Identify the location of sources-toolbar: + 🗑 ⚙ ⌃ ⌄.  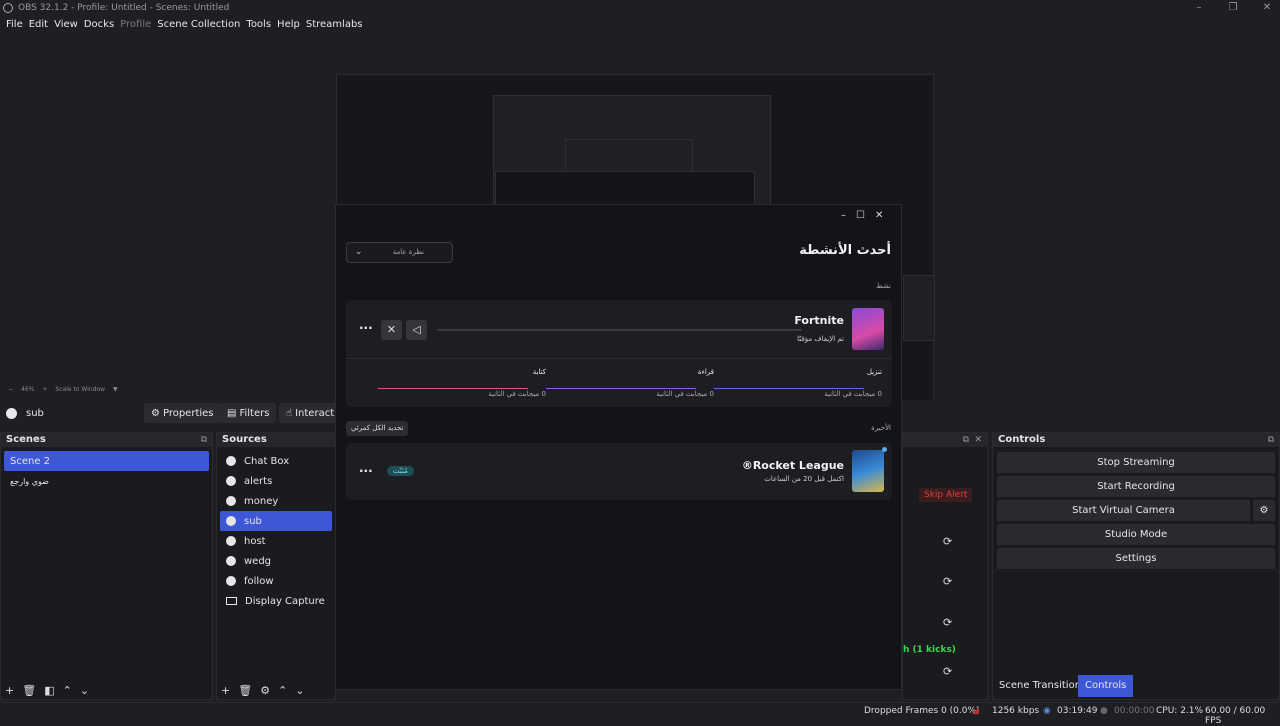
(263, 690).